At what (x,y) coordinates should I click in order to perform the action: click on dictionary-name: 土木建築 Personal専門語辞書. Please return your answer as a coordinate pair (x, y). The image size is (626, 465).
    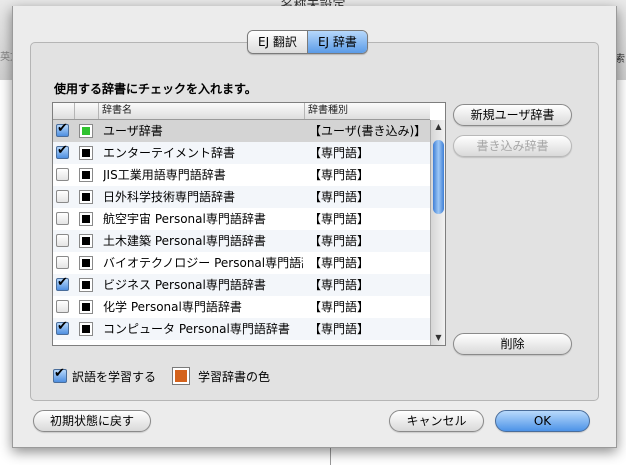
    Looking at the image, I should click on (184, 241).